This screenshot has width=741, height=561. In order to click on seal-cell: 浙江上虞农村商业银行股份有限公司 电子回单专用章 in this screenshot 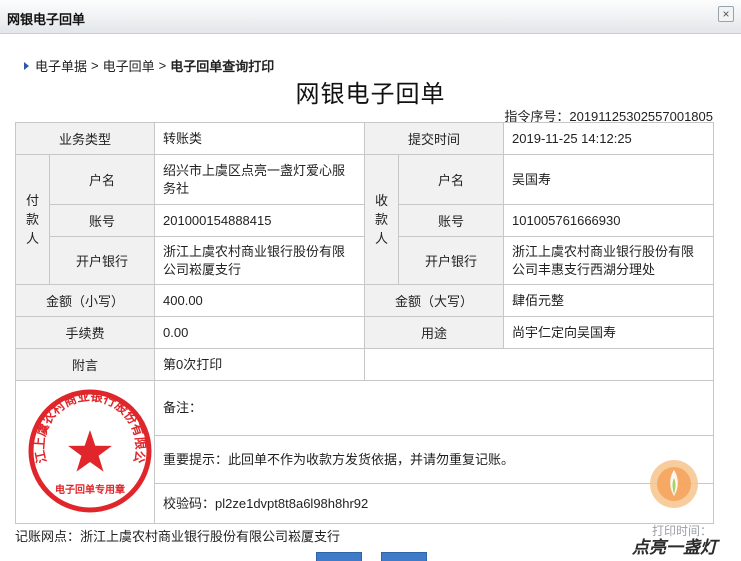, I will do `click(85, 448)`.